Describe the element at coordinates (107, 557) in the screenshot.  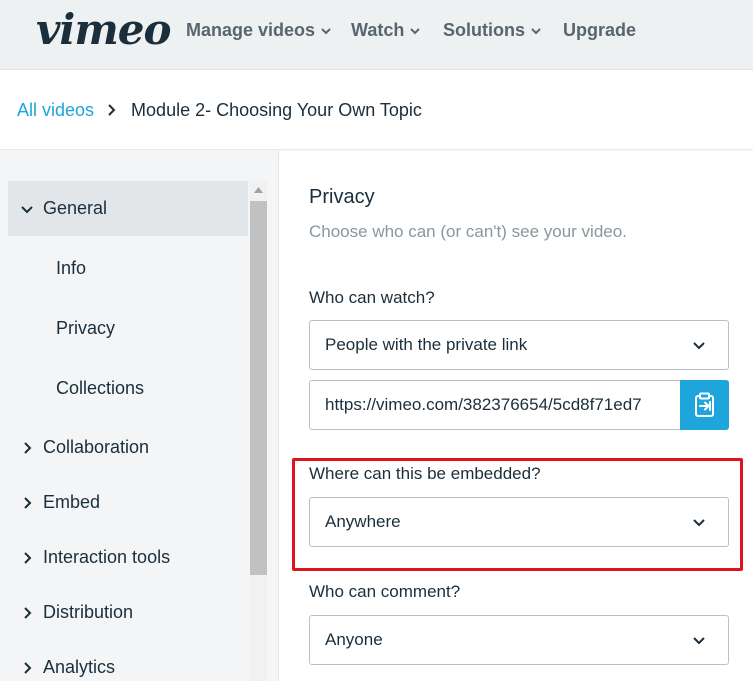
I see `sidebar-item-label: Interaction tools` at that location.